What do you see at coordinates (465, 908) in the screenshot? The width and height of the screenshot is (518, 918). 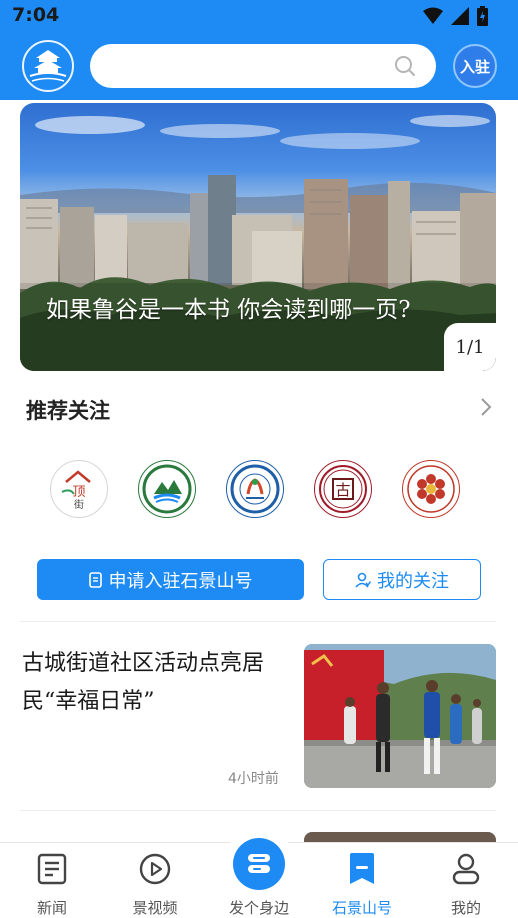 I see `tab-profile-label: 我的` at bounding box center [465, 908].